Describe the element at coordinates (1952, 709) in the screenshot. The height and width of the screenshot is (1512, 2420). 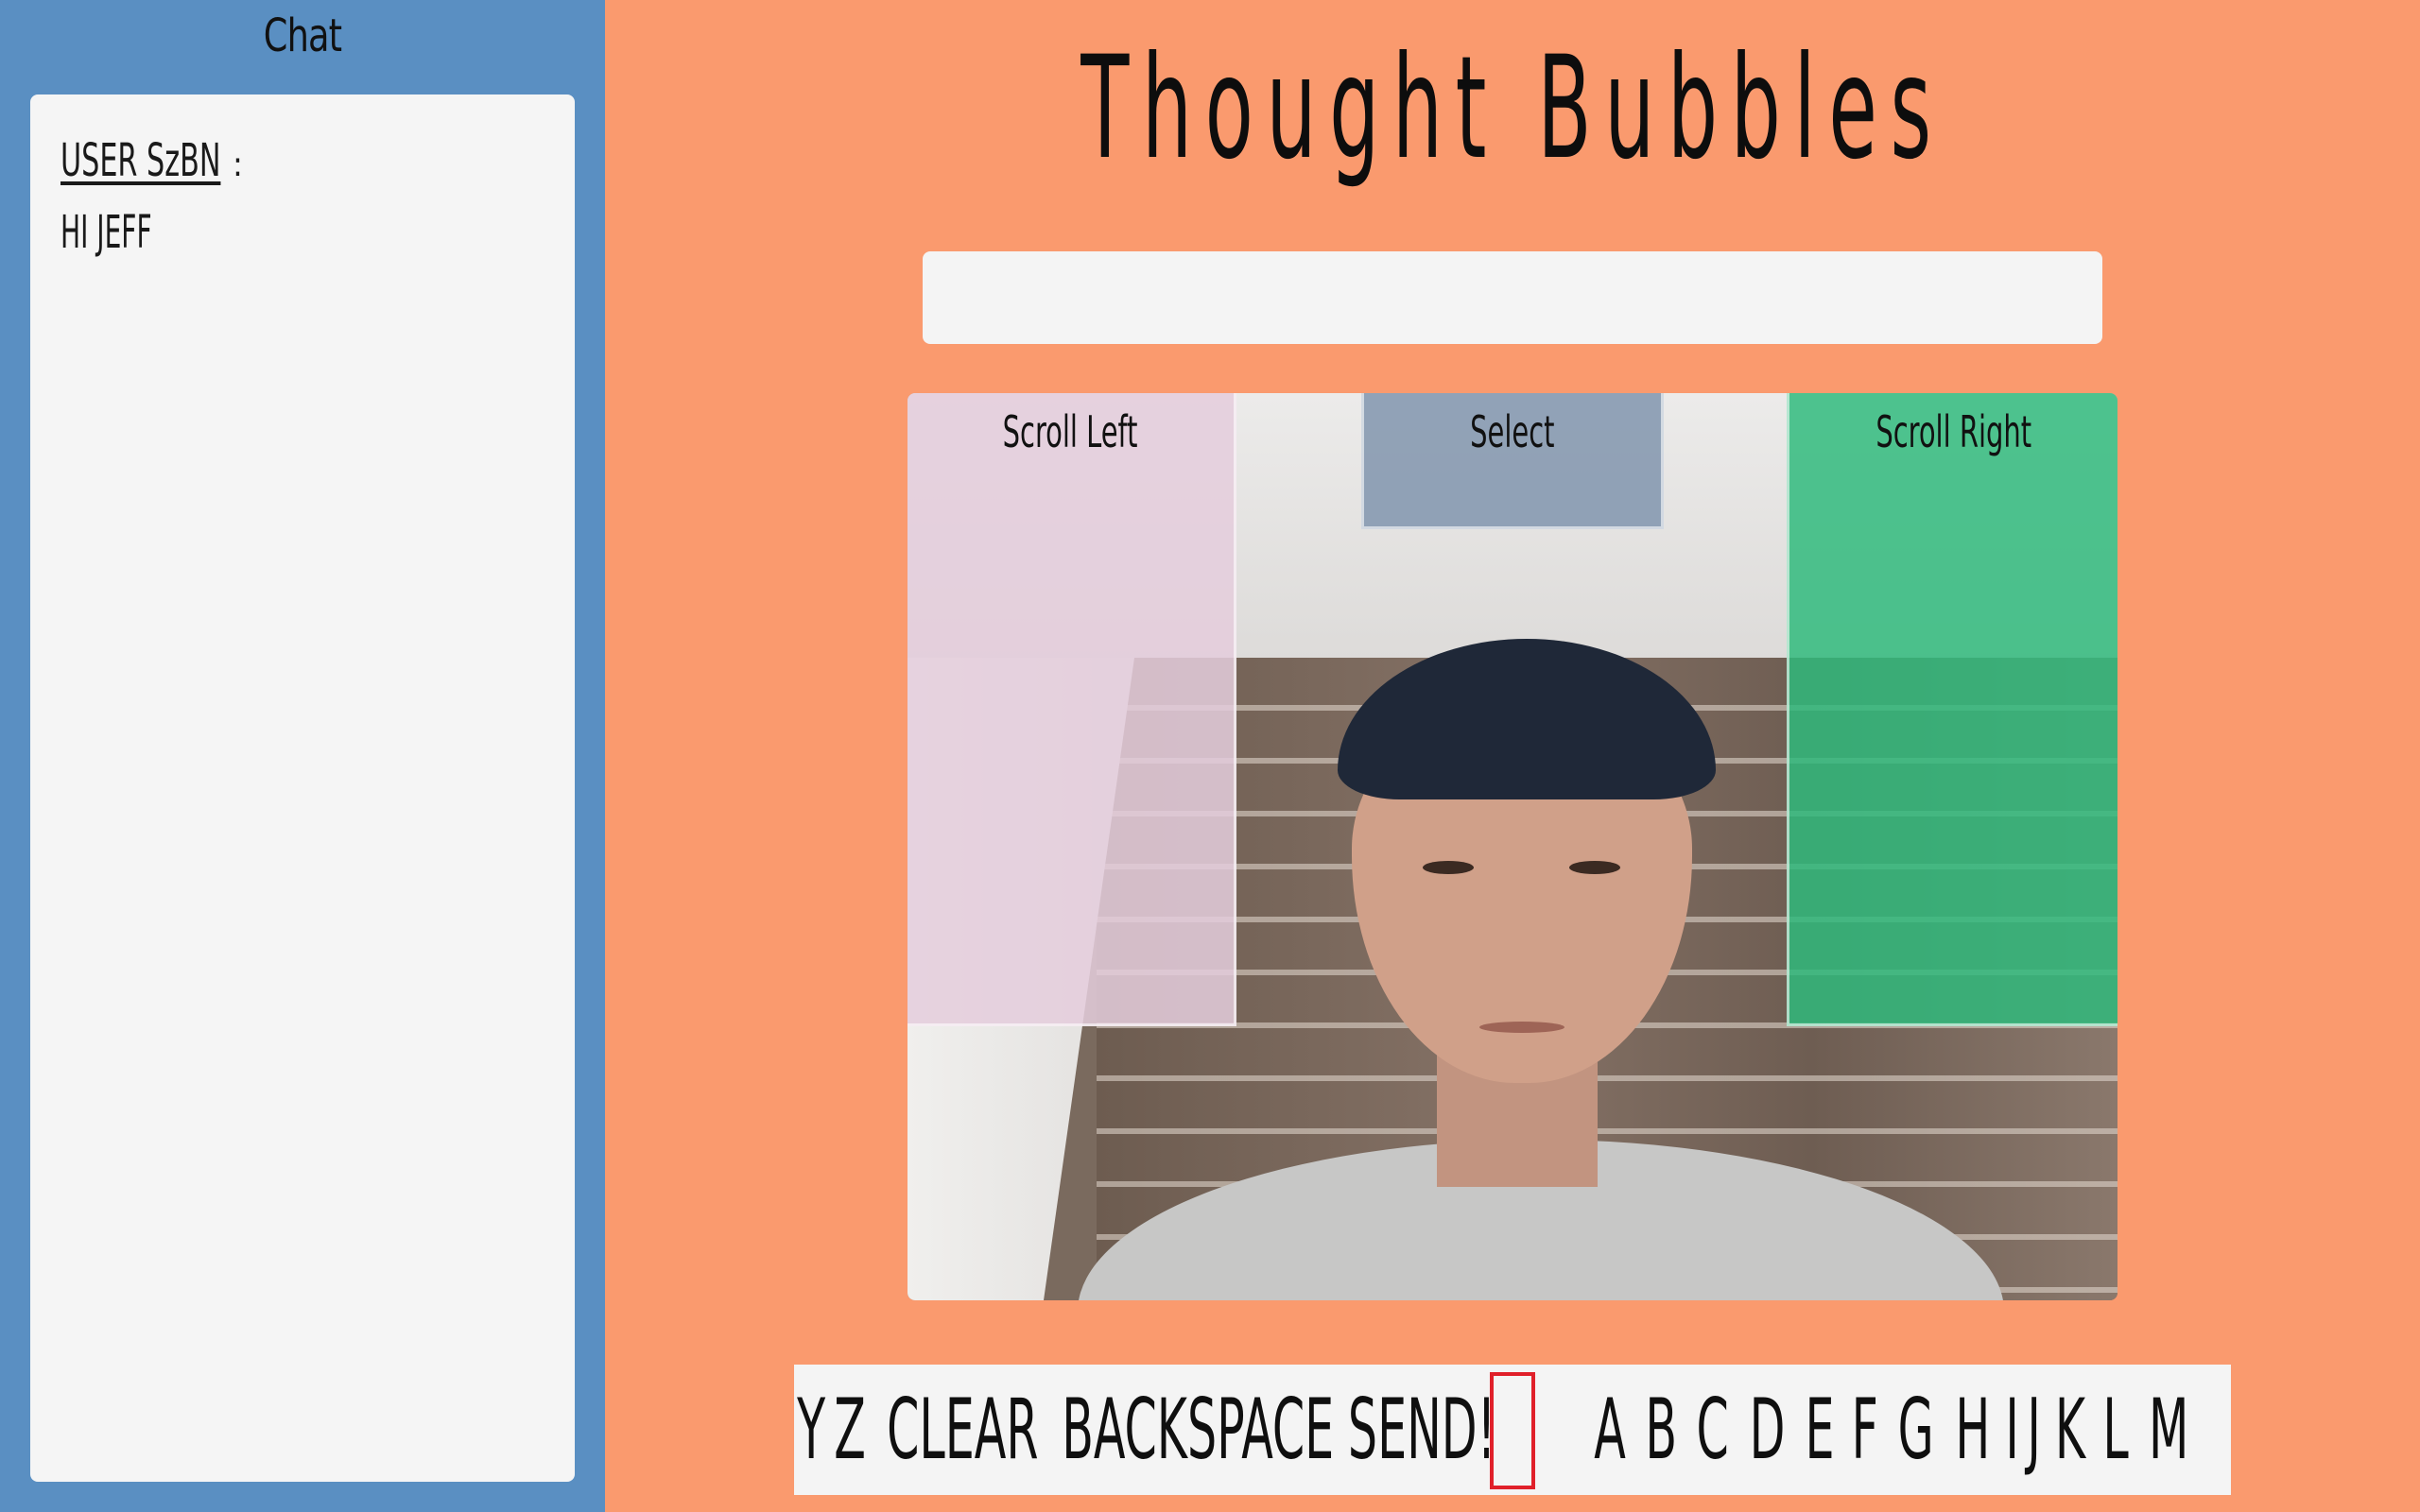
I see `scroll-right-zone: Scroll Right` at that location.